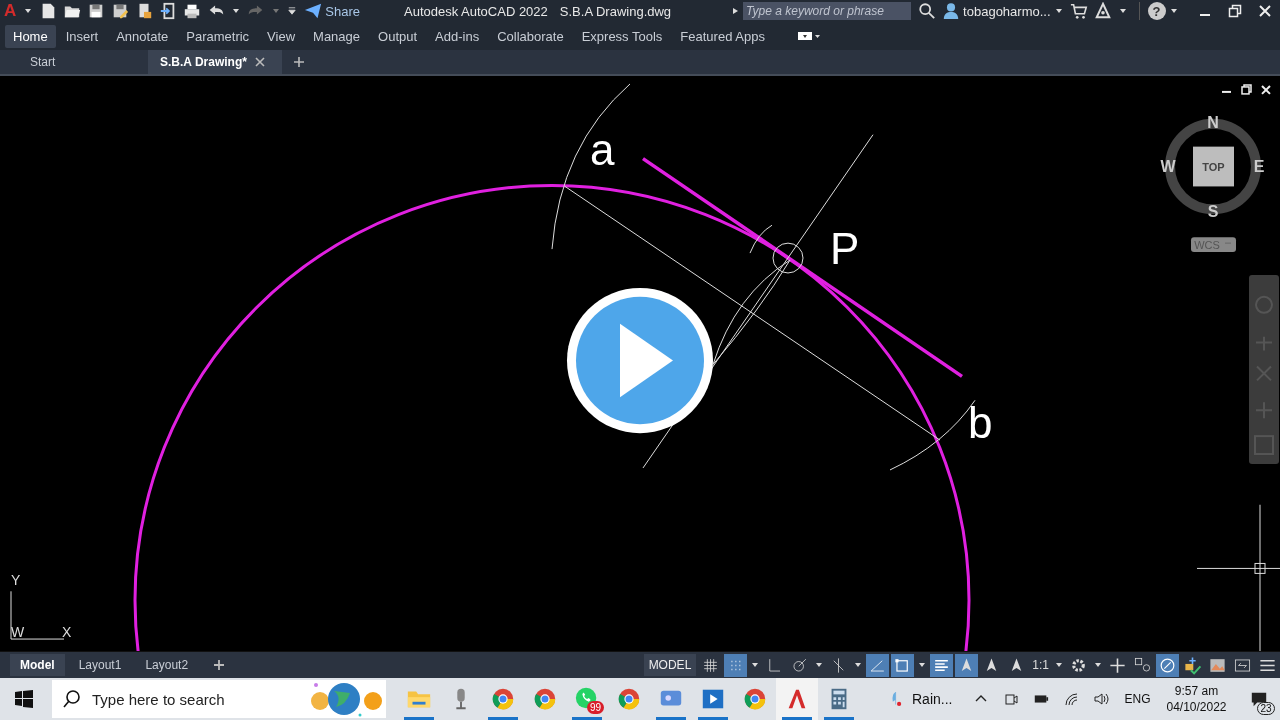 This screenshot has width=1280, height=720. What do you see at coordinates (24, 699) in the screenshot?
I see `windows-start-icon` at bounding box center [24, 699].